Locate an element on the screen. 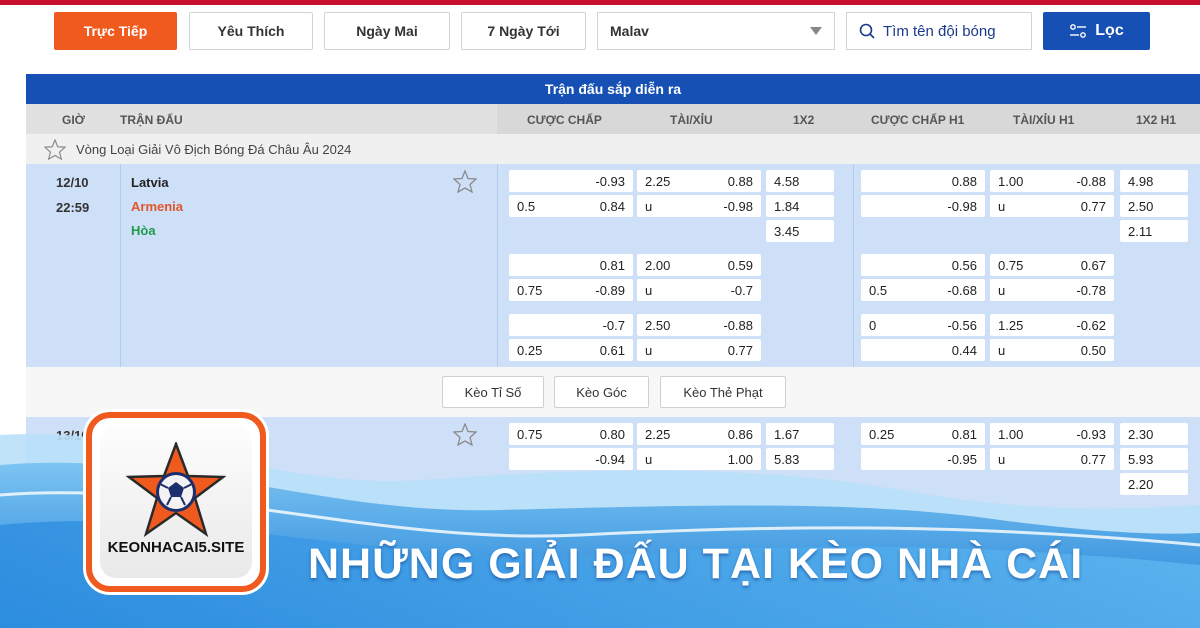 The image size is (1200, 628). league-select-value: Malav is located at coordinates (629, 31).